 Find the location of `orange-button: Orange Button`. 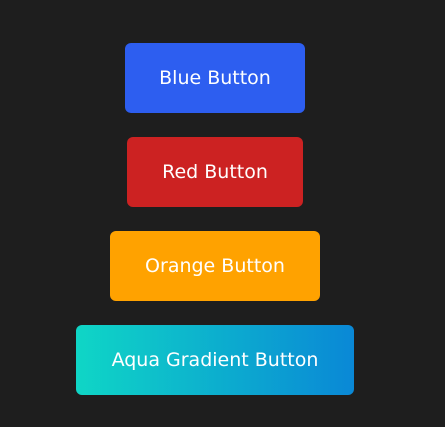

orange-button: Orange Button is located at coordinates (215, 266).